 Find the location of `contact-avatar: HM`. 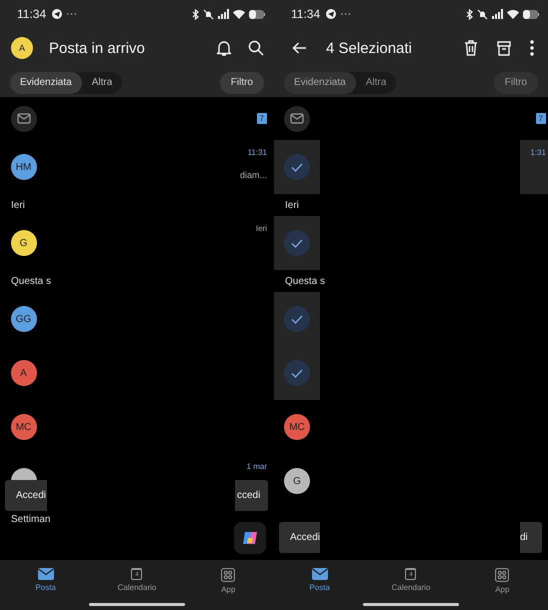

contact-avatar: HM is located at coordinates (23, 167).